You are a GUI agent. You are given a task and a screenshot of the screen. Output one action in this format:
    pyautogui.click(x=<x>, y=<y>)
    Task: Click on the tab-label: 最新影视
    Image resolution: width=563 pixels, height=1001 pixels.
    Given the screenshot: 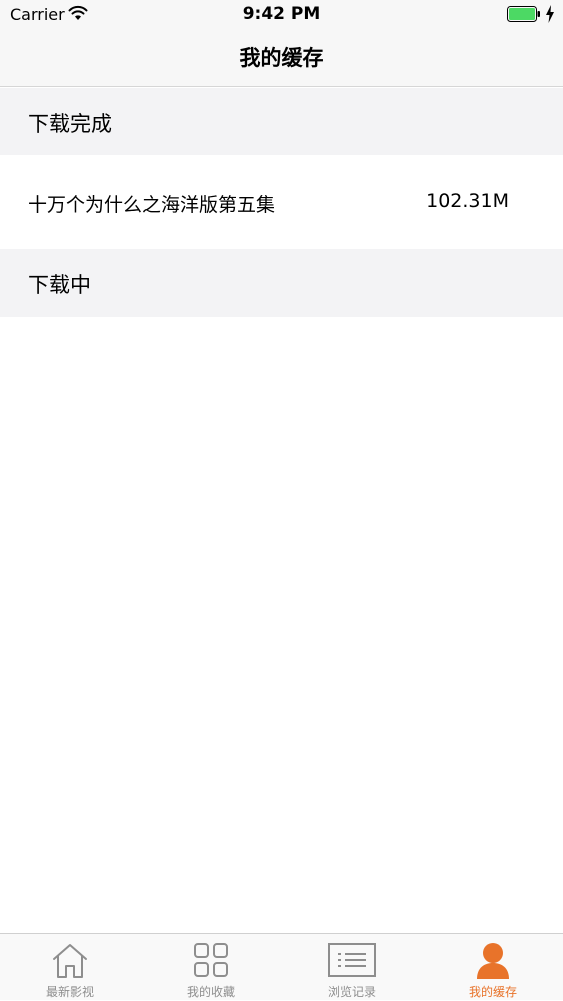 What is the action you would take?
    pyautogui.click(x=69, y=992)
    